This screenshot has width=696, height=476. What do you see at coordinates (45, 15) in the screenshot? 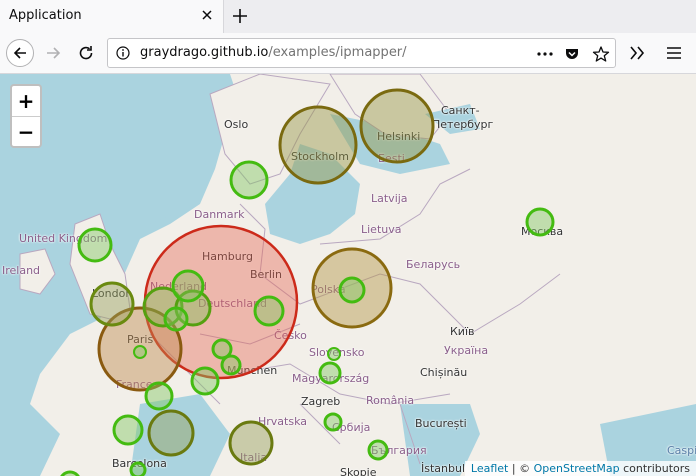
I see `tab-title: Application` at bounding box center [45, 15].